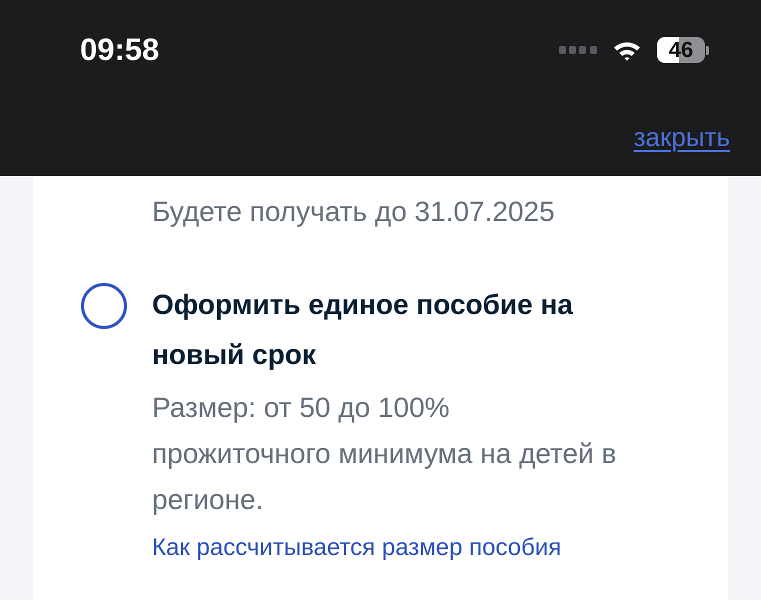  What do you see at coordinates (120, 50) in the screenshot?
I see `status-time: 09:58` at bounding box center [120, 50].